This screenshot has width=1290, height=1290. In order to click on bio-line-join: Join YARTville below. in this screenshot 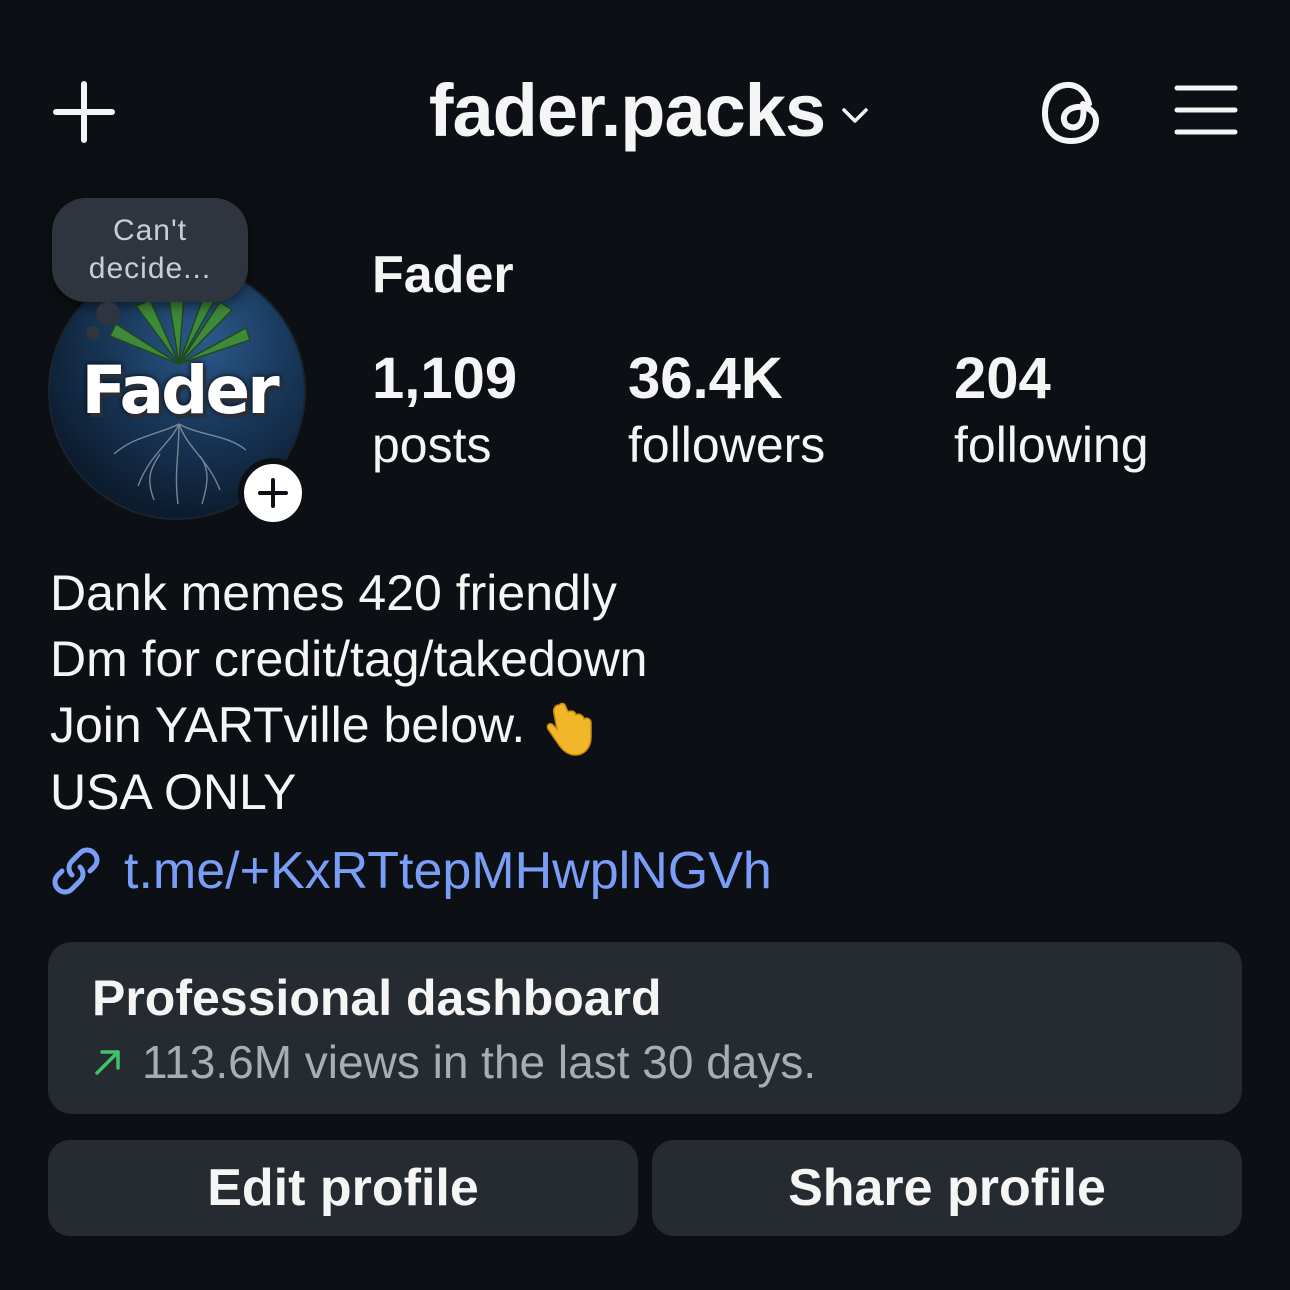, I will do `click(349, 725)`.